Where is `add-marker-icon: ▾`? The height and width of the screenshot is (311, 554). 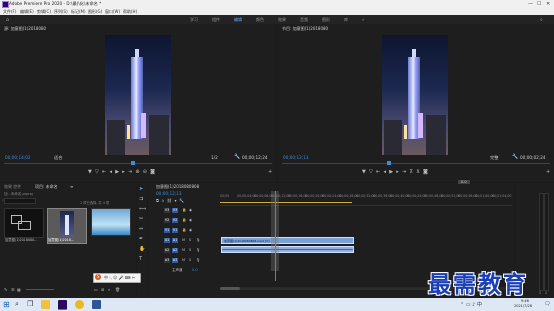
add-marker-icon: ▾ is located at coordinates (176, 200).